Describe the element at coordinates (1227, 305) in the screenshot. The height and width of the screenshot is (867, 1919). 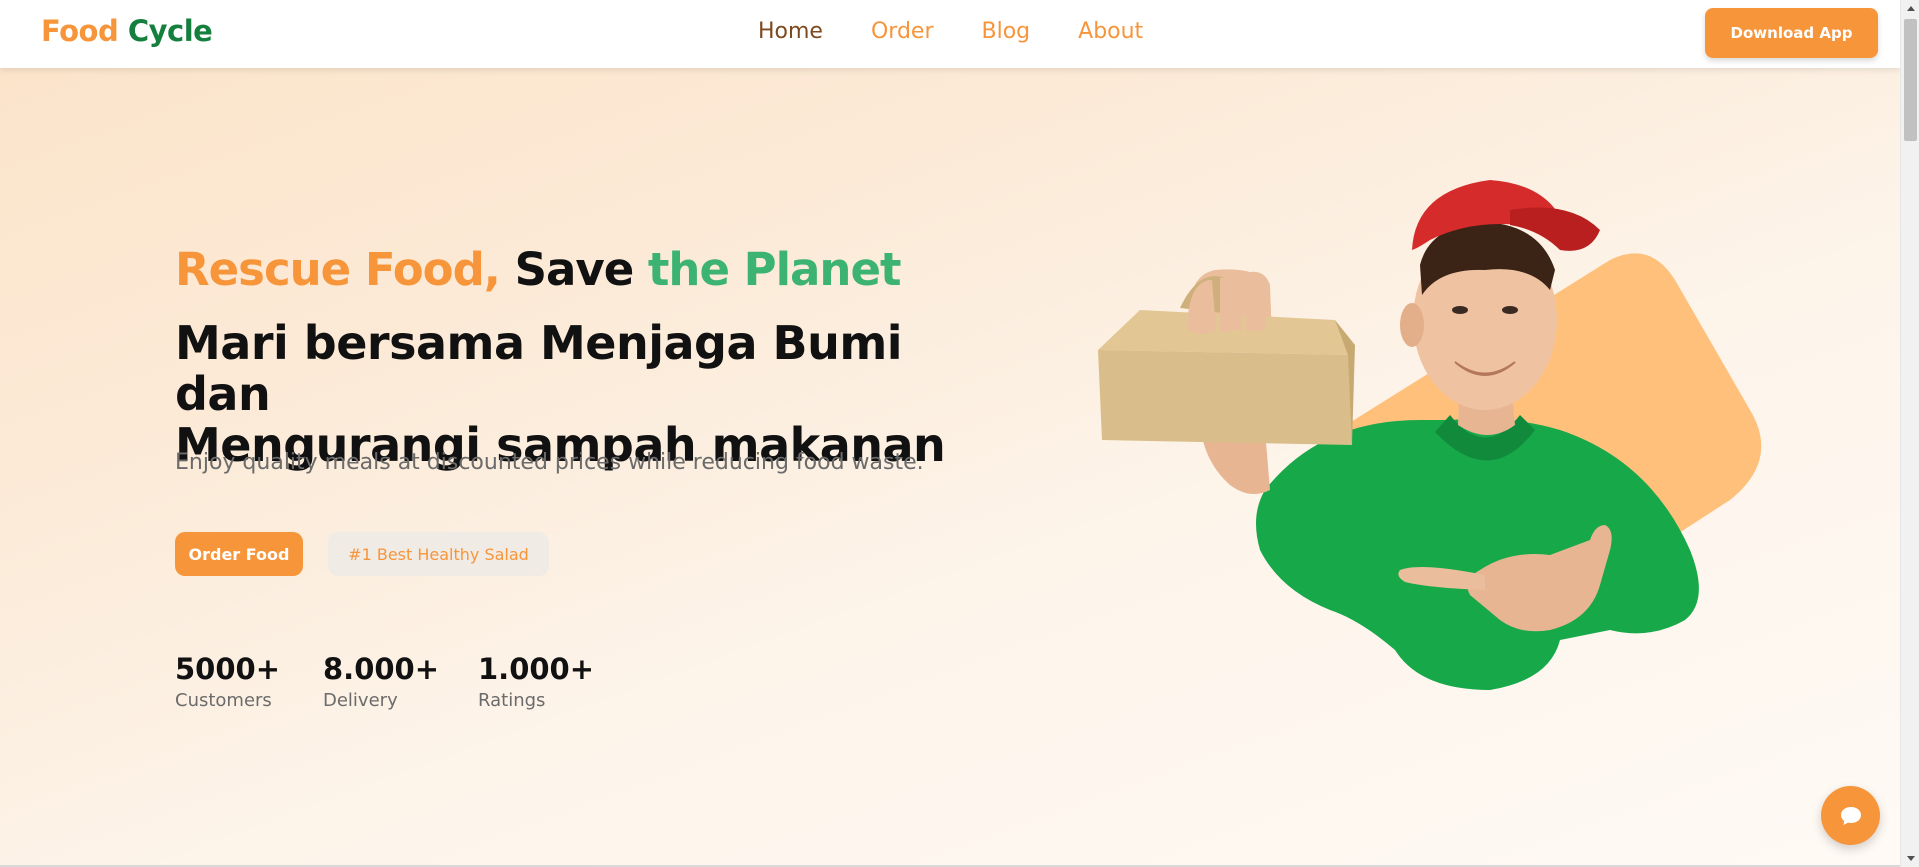
I see `fingers` at that location.